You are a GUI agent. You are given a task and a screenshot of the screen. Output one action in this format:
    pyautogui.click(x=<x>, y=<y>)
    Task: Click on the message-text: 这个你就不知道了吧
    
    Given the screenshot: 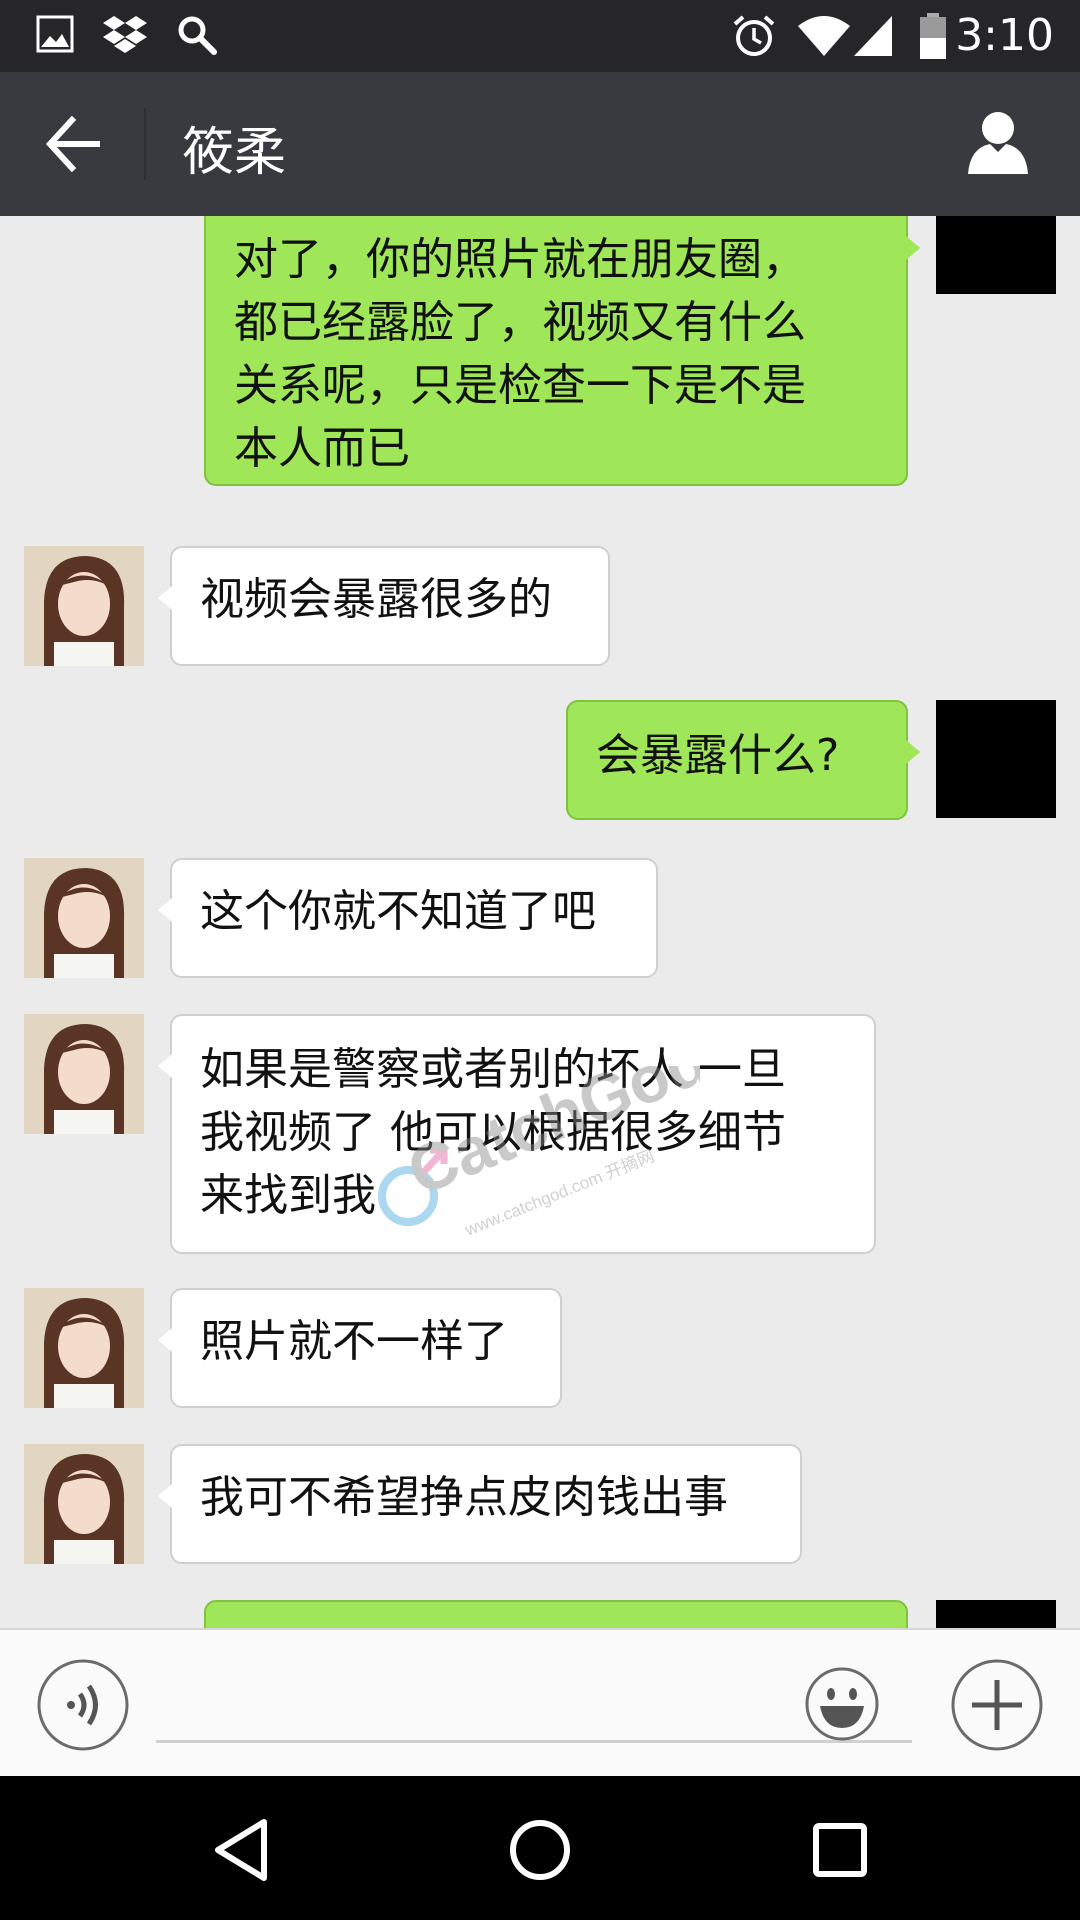 What is the action you would take?
    pyautogui.click(x=398, y=911)
    